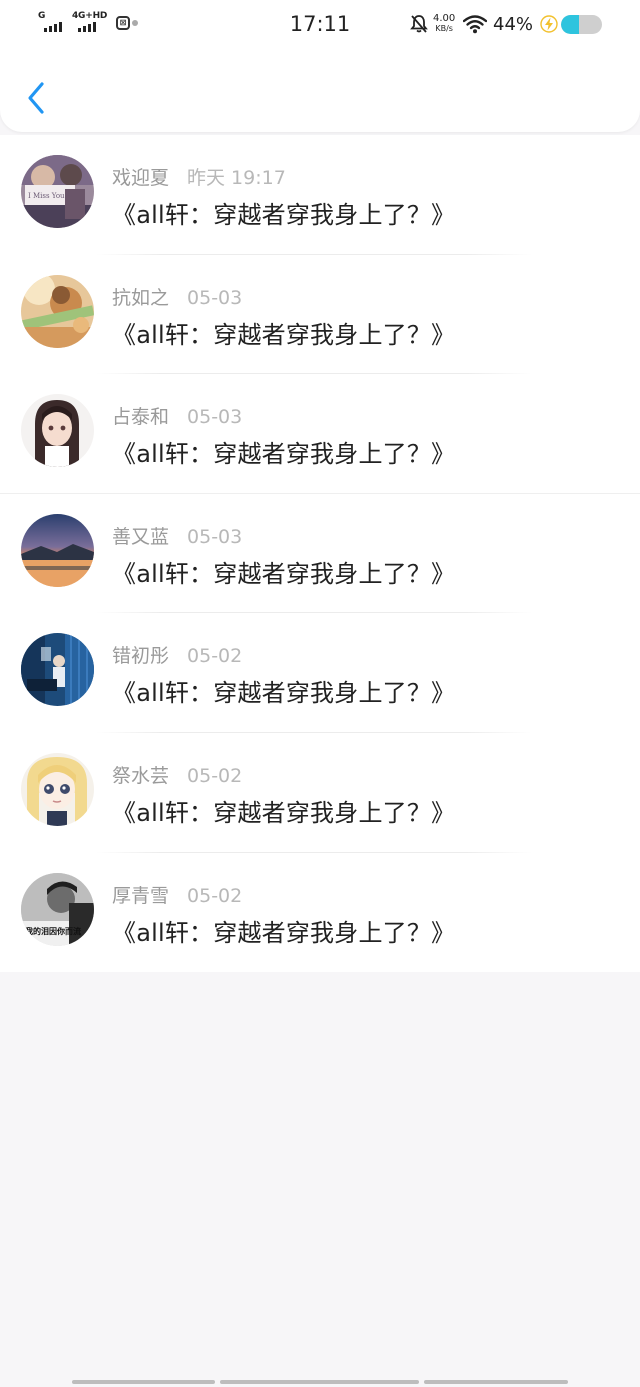 This screenshot has height=1387, width=640. What do you see at coordinates (141, 297) in the screenshot?
I see `sender-name: 抗如之` at bounding box center [141, 297].